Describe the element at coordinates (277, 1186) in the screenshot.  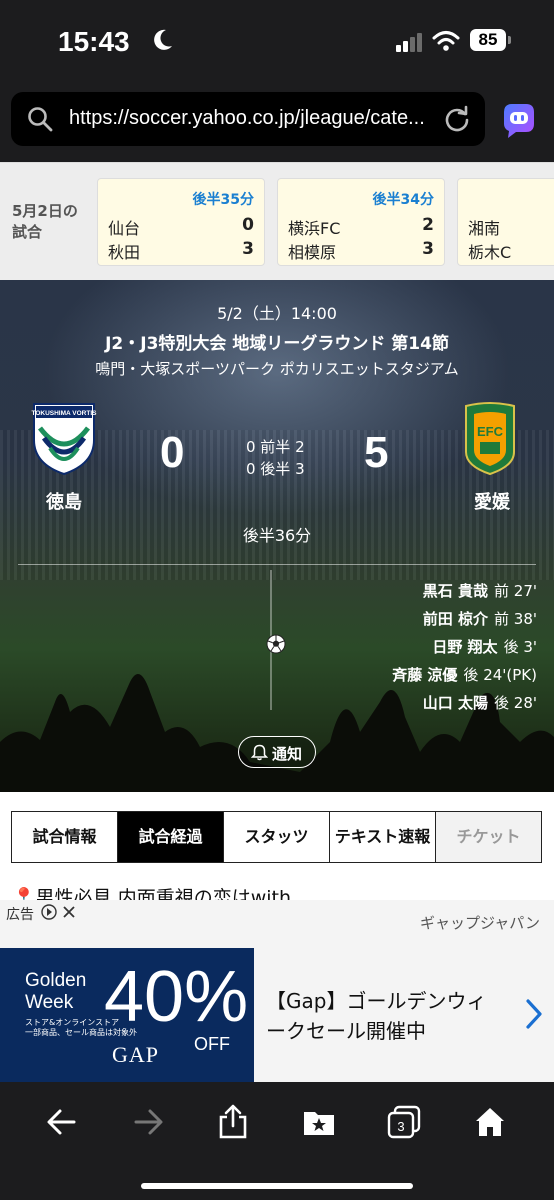
I see `home-indicator` at that location.